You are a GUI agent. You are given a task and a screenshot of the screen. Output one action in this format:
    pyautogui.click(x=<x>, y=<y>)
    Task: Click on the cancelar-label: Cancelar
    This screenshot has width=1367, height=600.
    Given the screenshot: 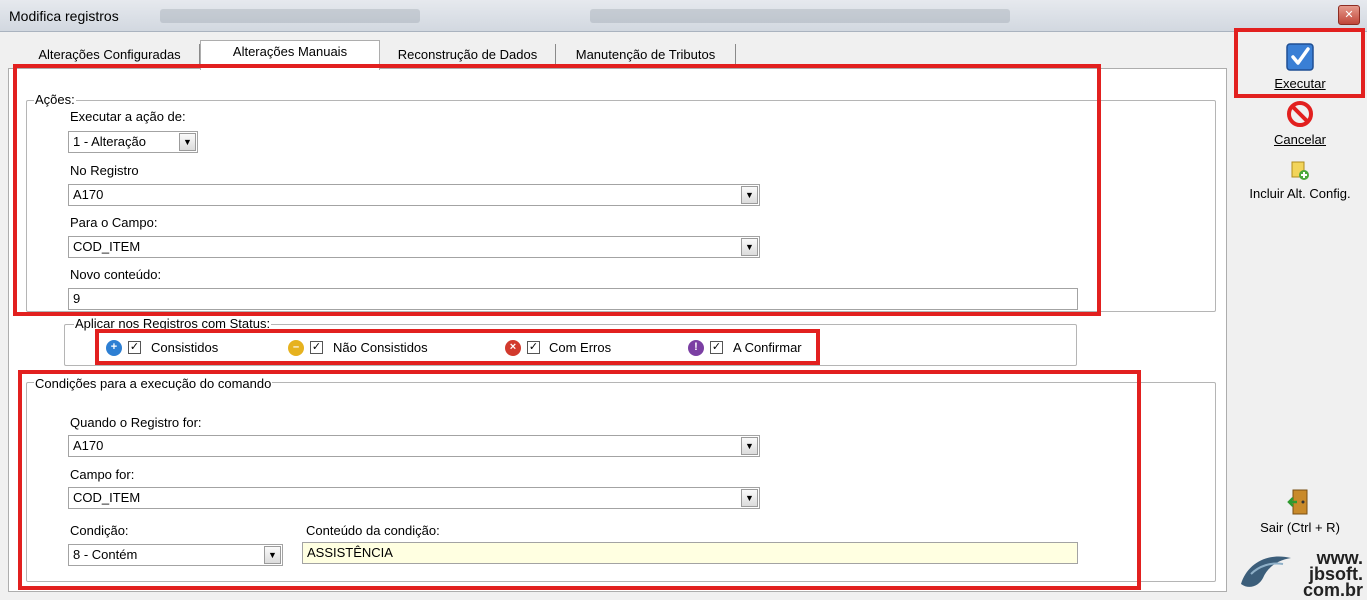 What is the action you would take?
    pyautogui.click(x=1300, y=139)
    